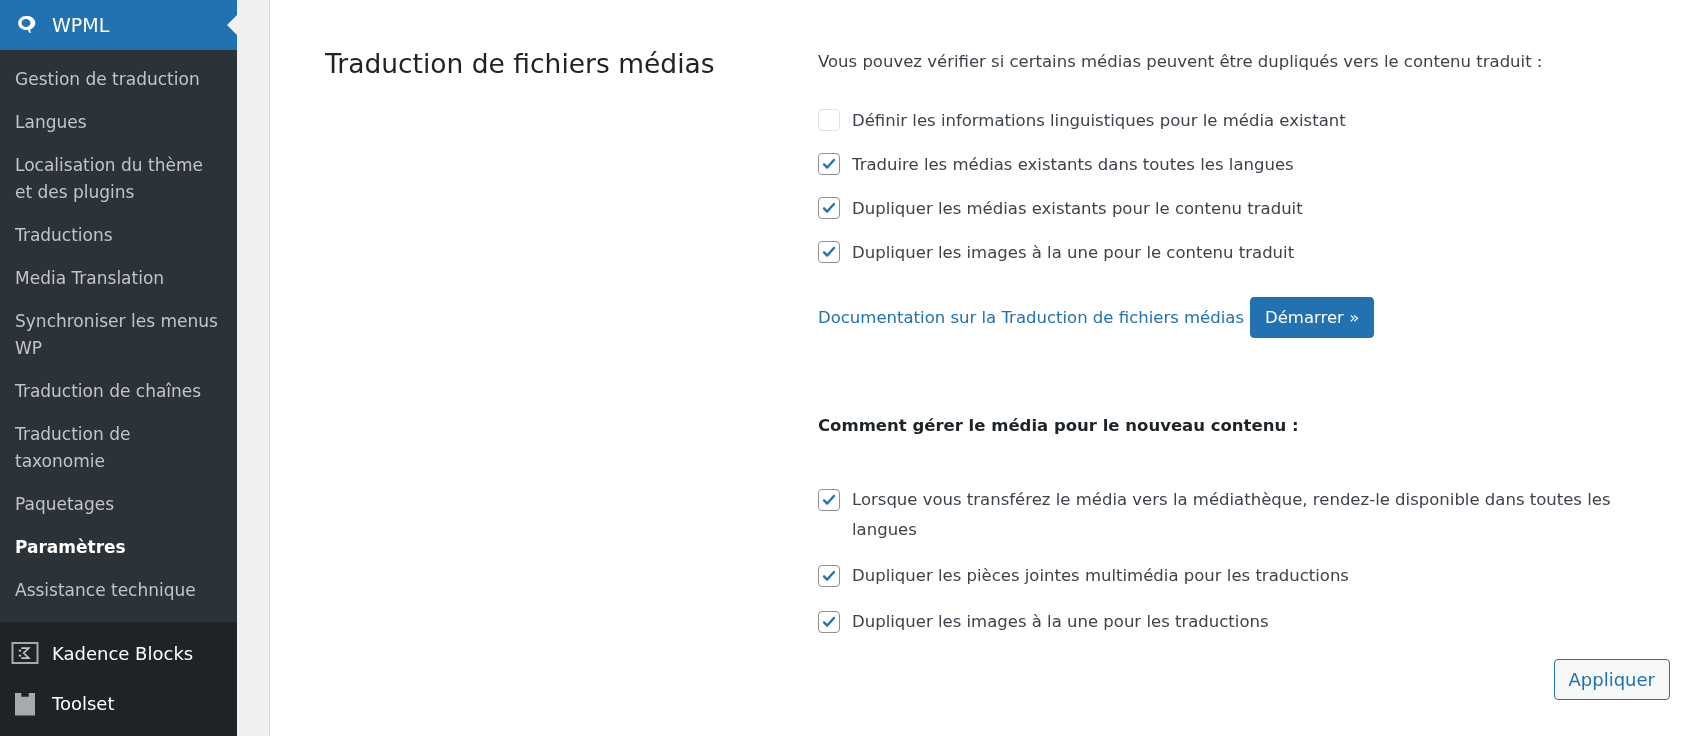 This screenshot has height=736, width=1699. I want to click on checkbox-label: Dupliquer les images à la une pour les traductions, so click(1060, 622).